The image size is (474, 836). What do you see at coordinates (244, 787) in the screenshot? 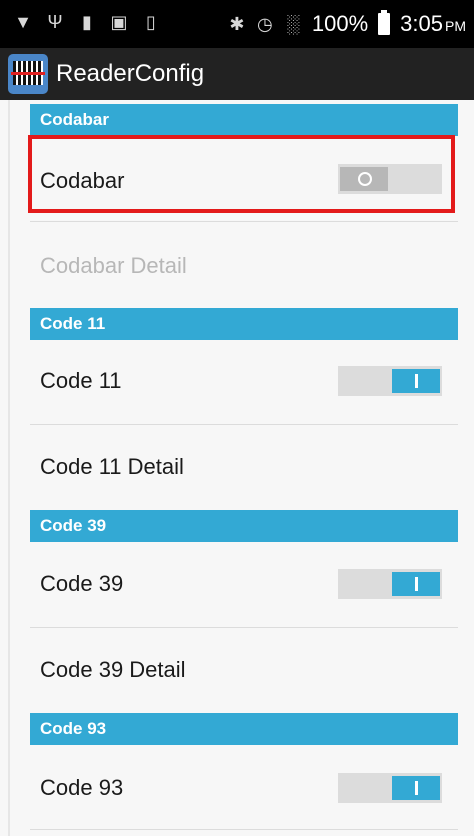
I see `pref-row-code-93: Code 93` at bounding box center [244, 787].